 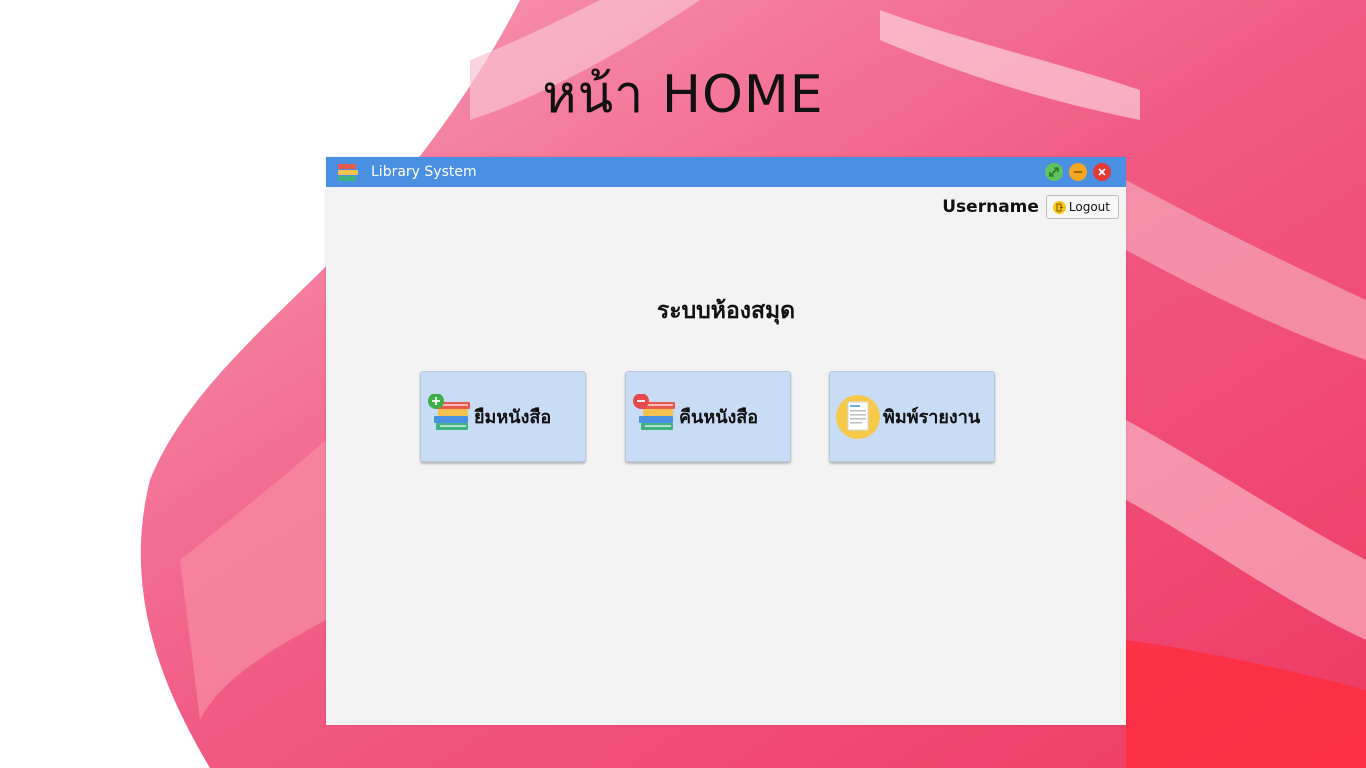 I want to click on borrow-books-label: ยืมหนังสือ, so click(x=513, y=417).